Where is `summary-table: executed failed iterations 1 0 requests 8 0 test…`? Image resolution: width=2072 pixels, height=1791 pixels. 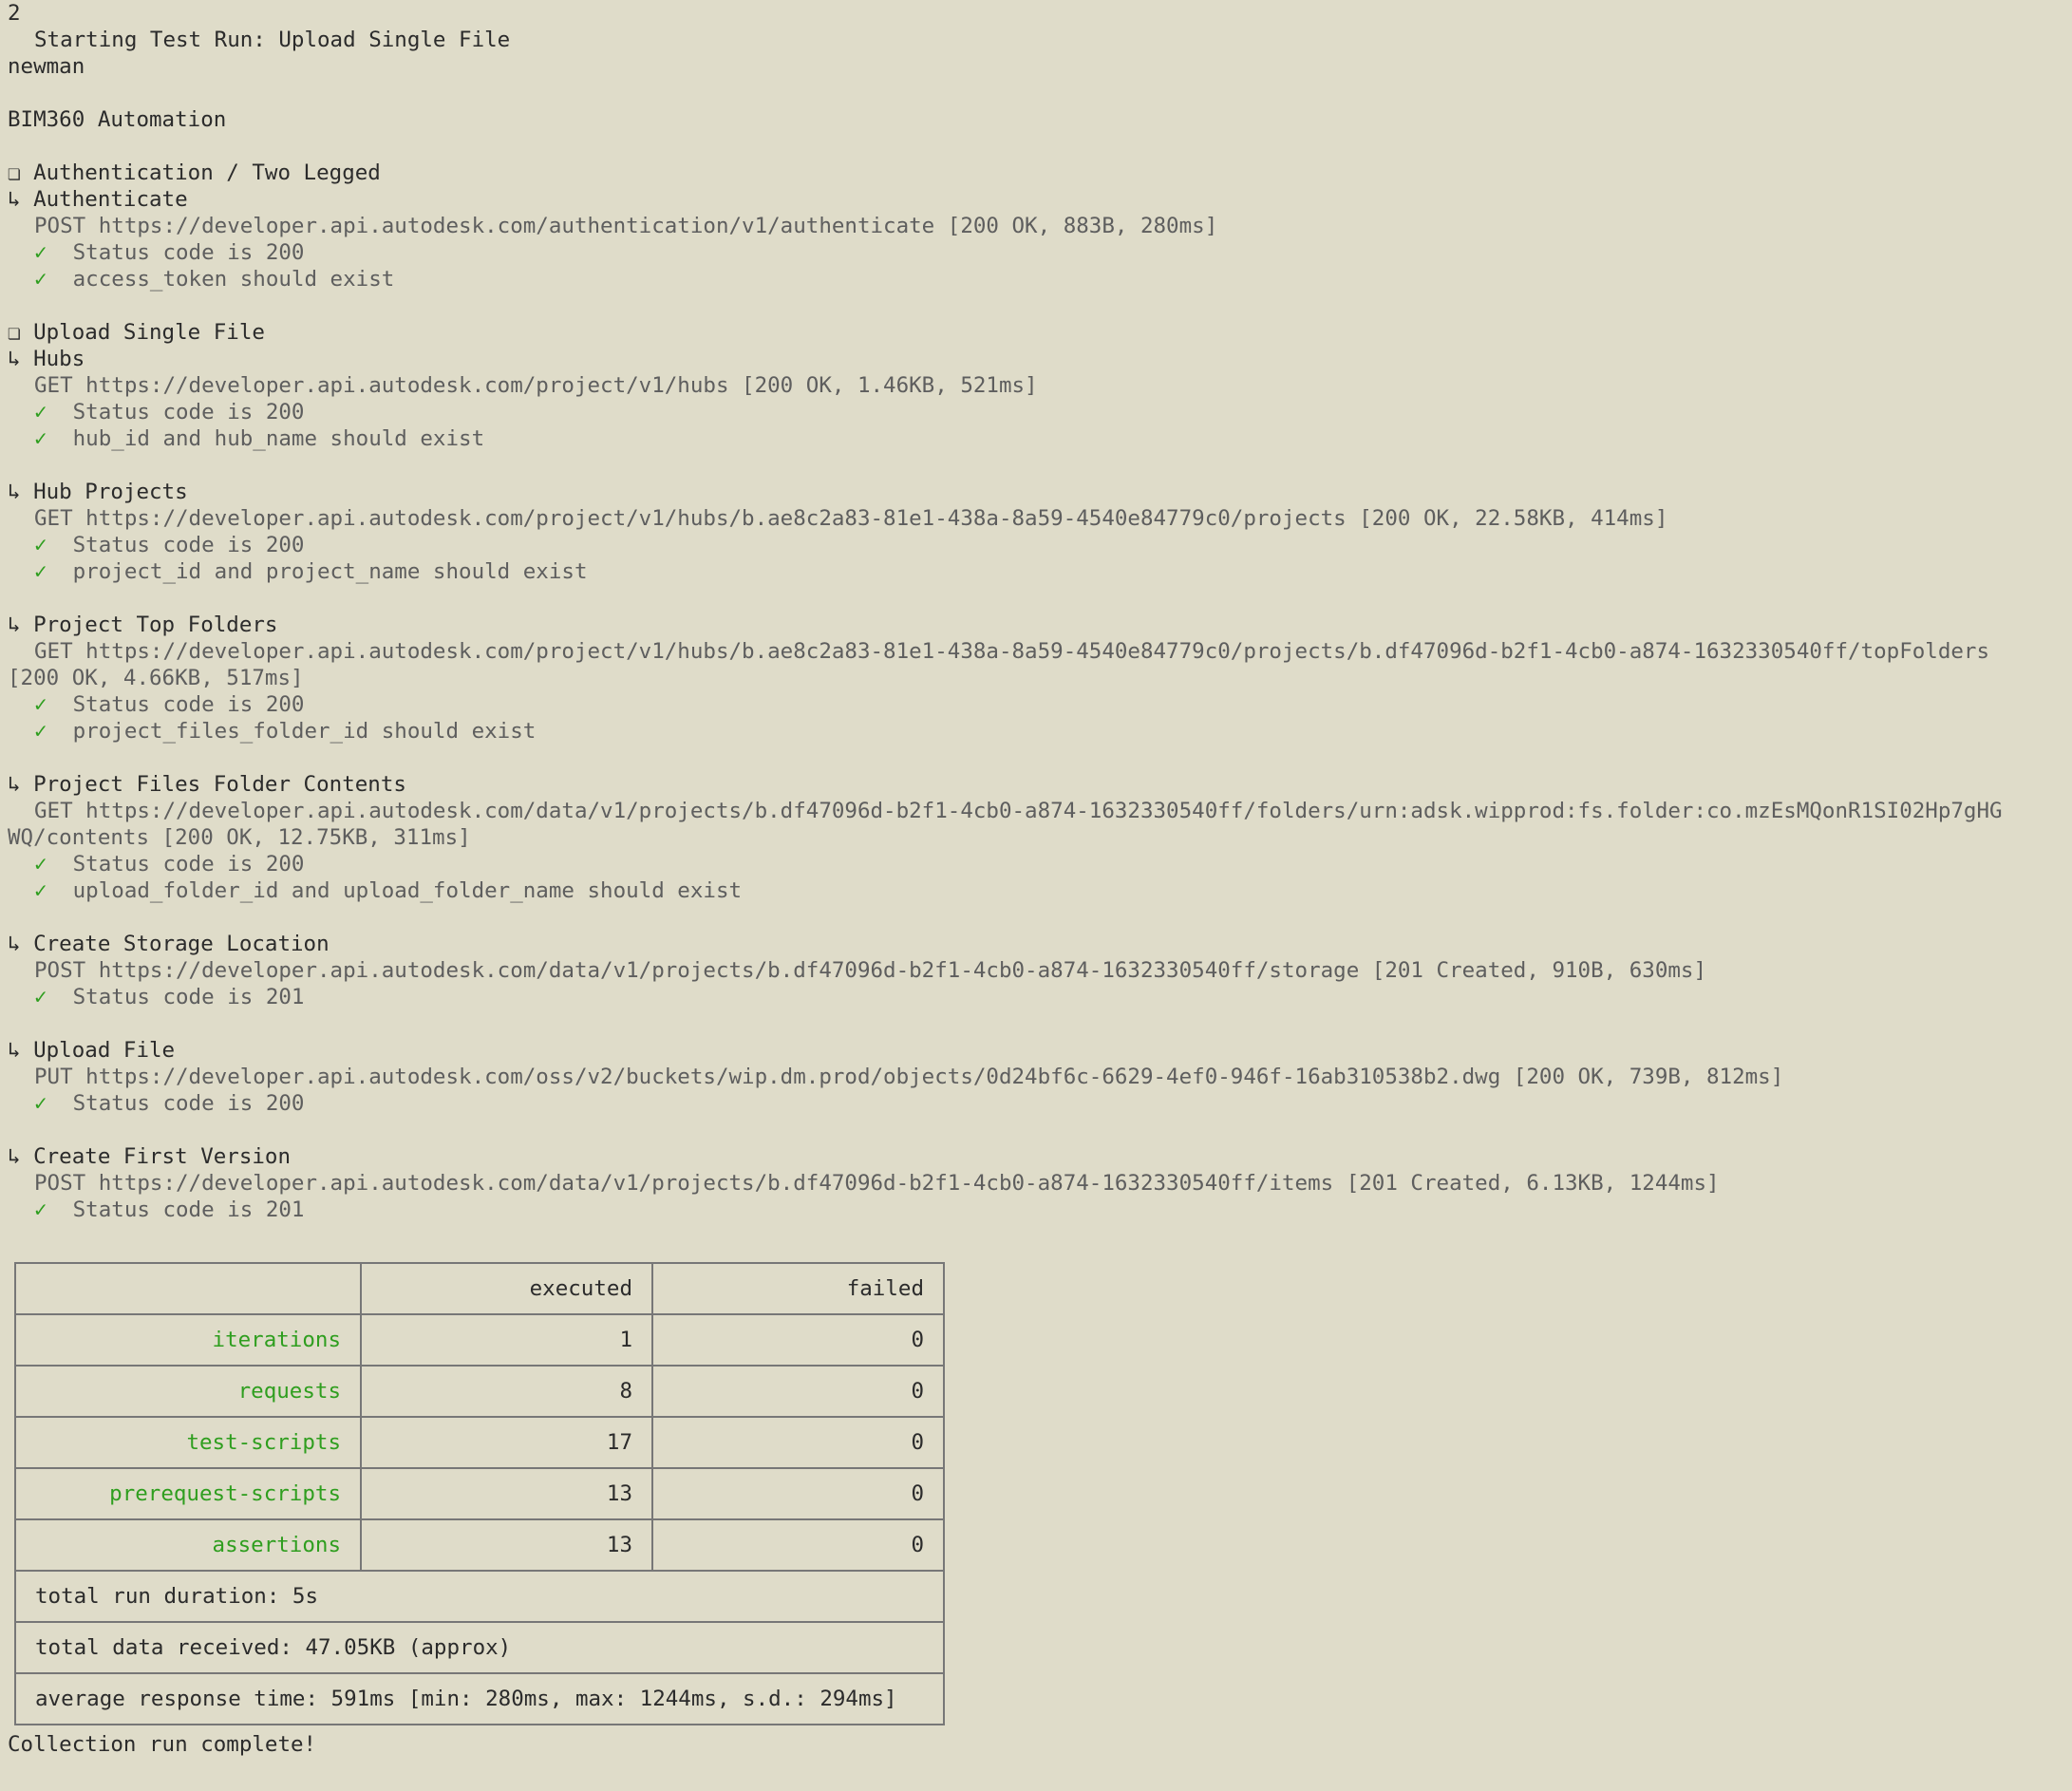
summary-table: executed failed iterations 1 0 requests 8 0 test… is located at coordinates (479, 1493).